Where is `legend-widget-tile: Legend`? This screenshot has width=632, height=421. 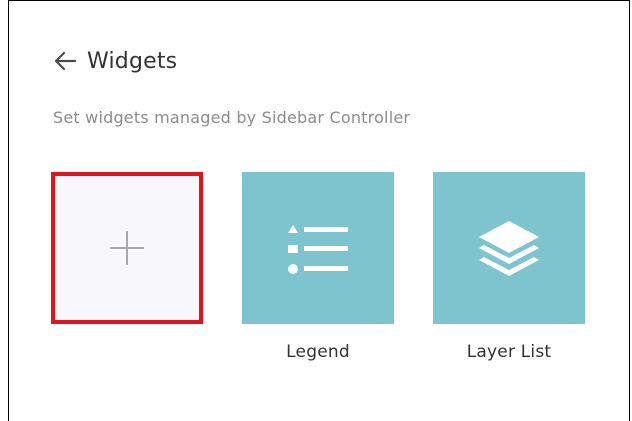 legend-widget-tile: Legend is located at coordinates (318, 267).